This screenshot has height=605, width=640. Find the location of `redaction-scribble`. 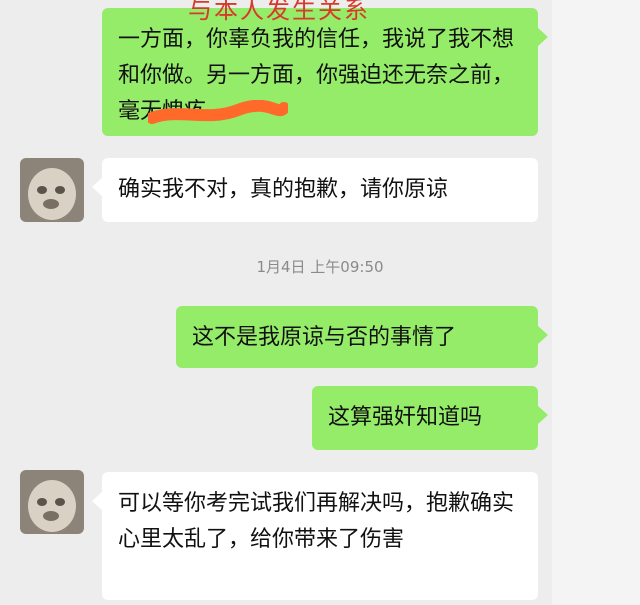

redaction-scribble is located at coordinates (218, 112).